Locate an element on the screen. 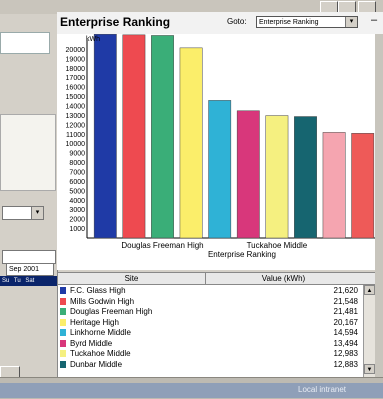  y-tick-label: 1000 is located at coordinates (77, 229).